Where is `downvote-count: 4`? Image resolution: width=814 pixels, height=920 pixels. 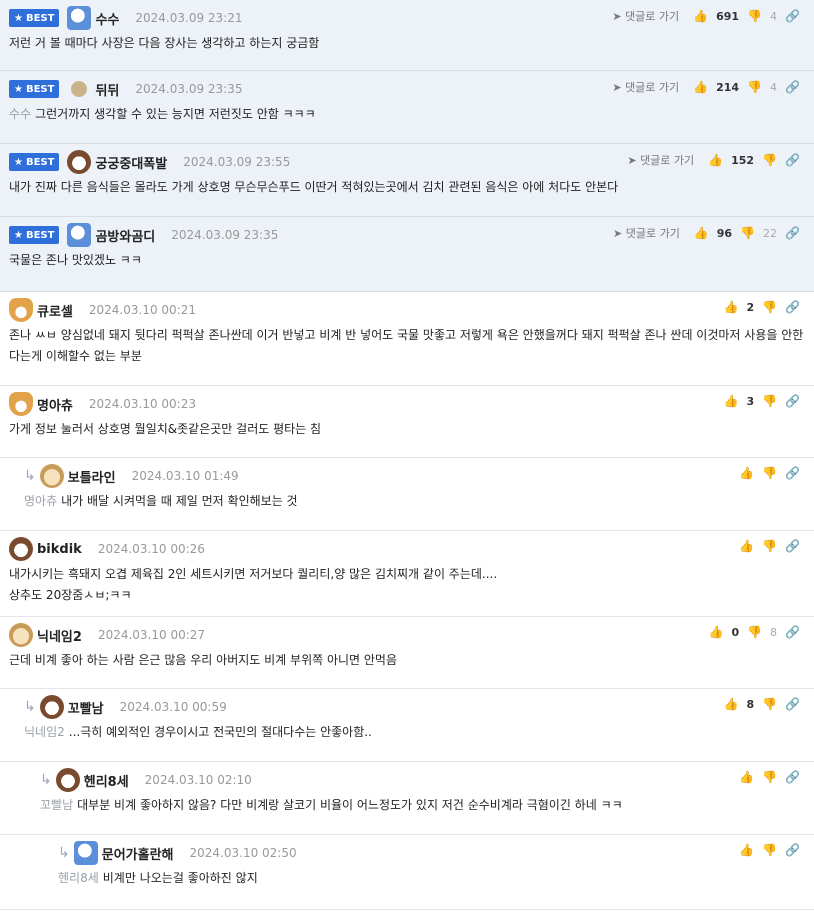 downvote-count: 4 is located at coordinates (774, 16).